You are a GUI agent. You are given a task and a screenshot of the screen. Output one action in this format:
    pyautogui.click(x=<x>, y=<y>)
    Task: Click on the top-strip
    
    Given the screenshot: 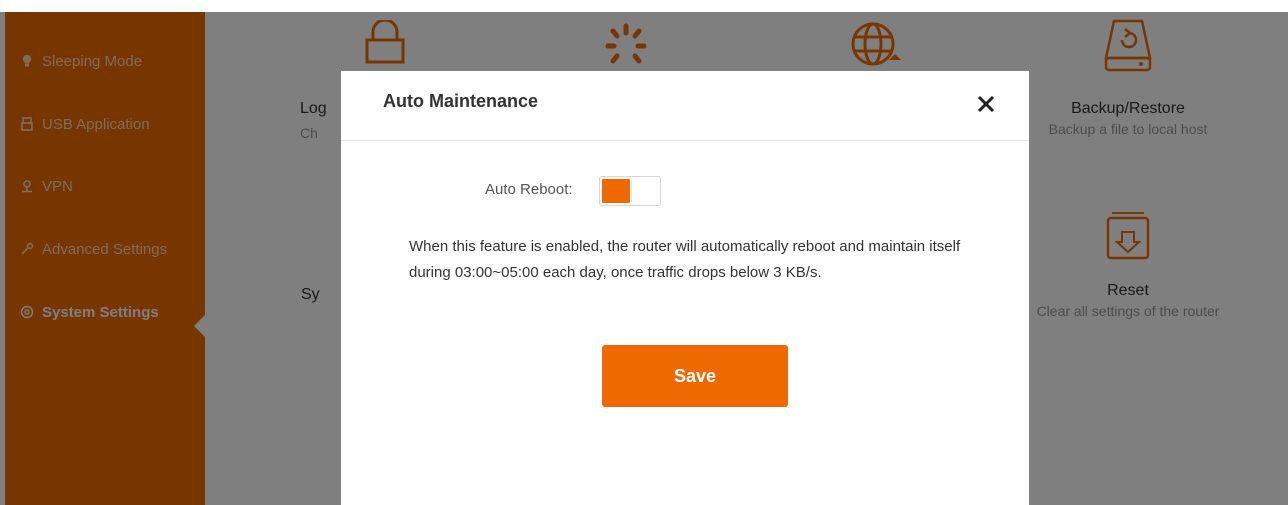 What is the action you would take?
    pyautogui.click(x=644, y=6)
    